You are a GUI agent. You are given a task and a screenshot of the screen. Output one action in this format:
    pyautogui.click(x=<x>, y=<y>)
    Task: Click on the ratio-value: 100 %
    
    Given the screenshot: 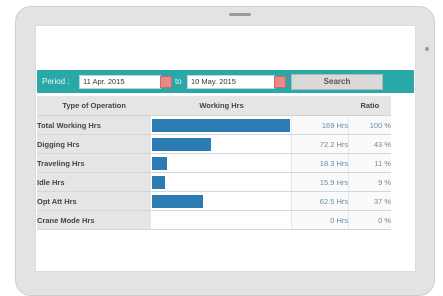 What is the action you would take?
    pyautogui.click(x=369, y=125)
    